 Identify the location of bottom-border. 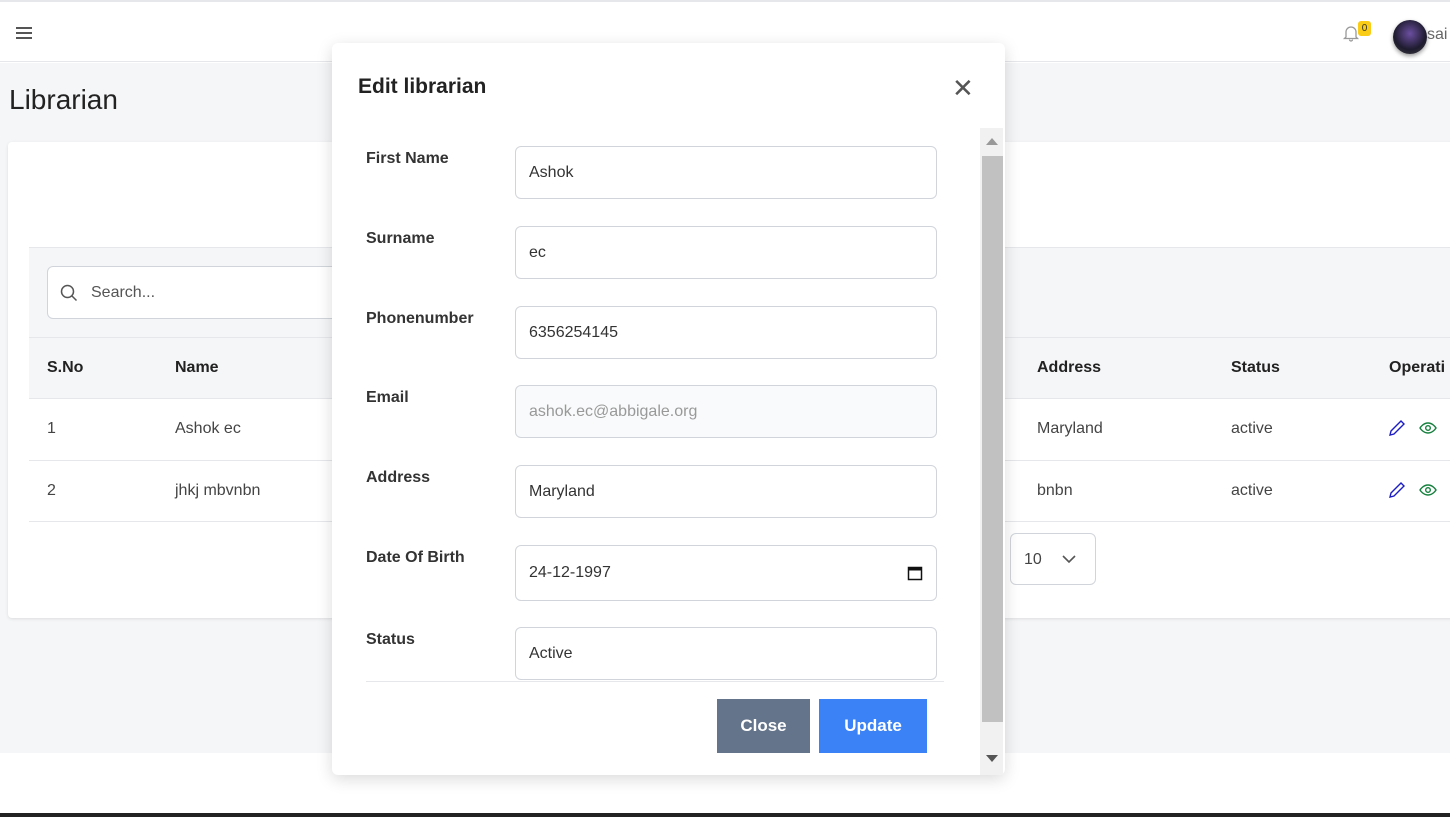
(725, 815).